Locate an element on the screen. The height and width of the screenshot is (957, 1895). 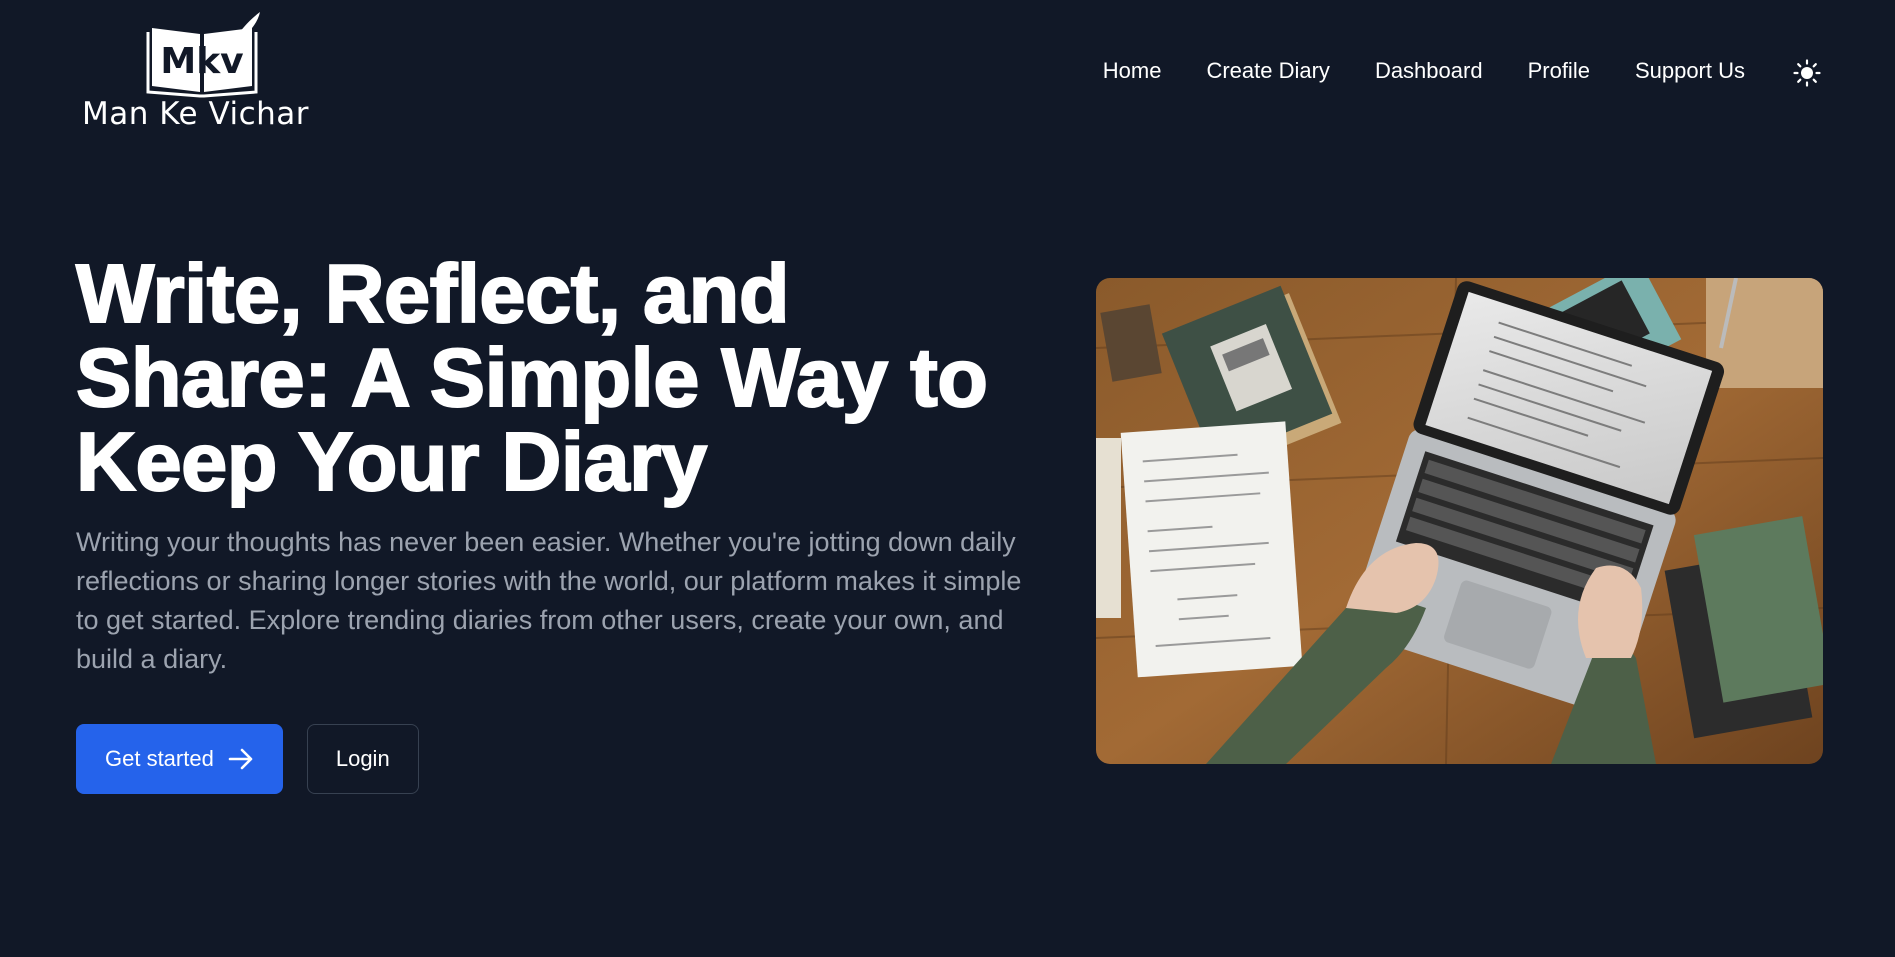
nav-item-support-us: Support Us is located at coordinates (1690, 71).